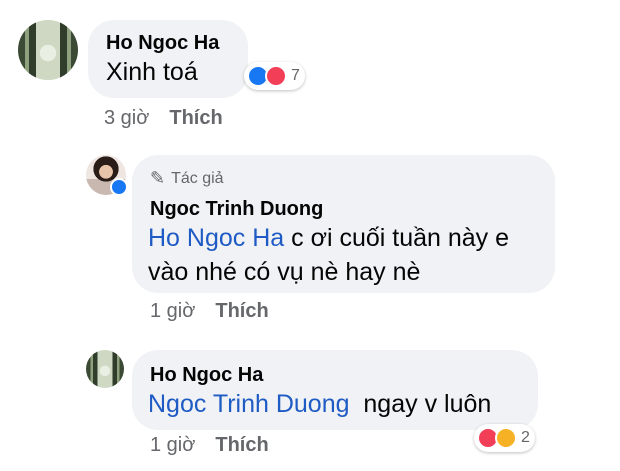 The image size is (620, 471). Describe the element at coordinates (284, 272) in the screenshot. I see `comment-text-line-2: vào nhé có vụ nè hay nè` at that location.